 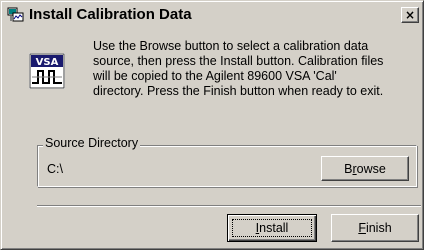 What do you see at coordinates (212, 15) in the screenshot?
I see `title-bar: Install Calibration Data ×` at bounding box center [212, 15].